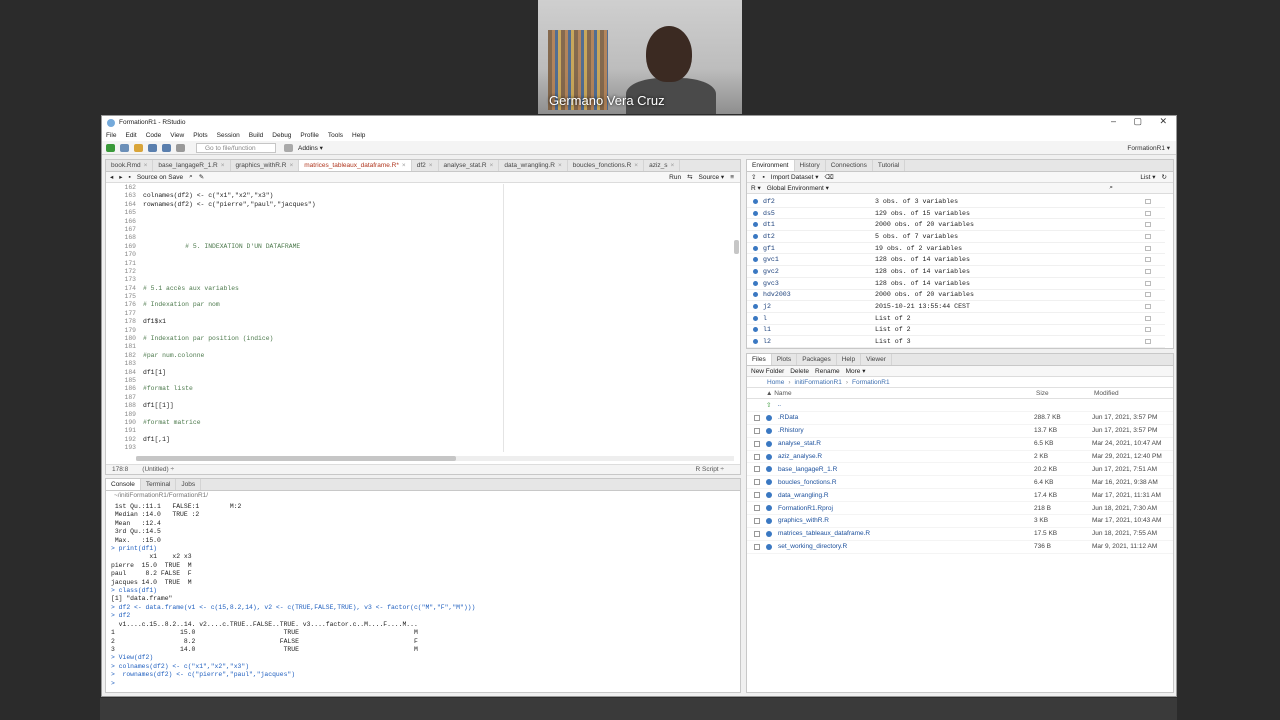  I want to click on tab-boucles: boucles_fonctions.R ×, so click(606, 165).